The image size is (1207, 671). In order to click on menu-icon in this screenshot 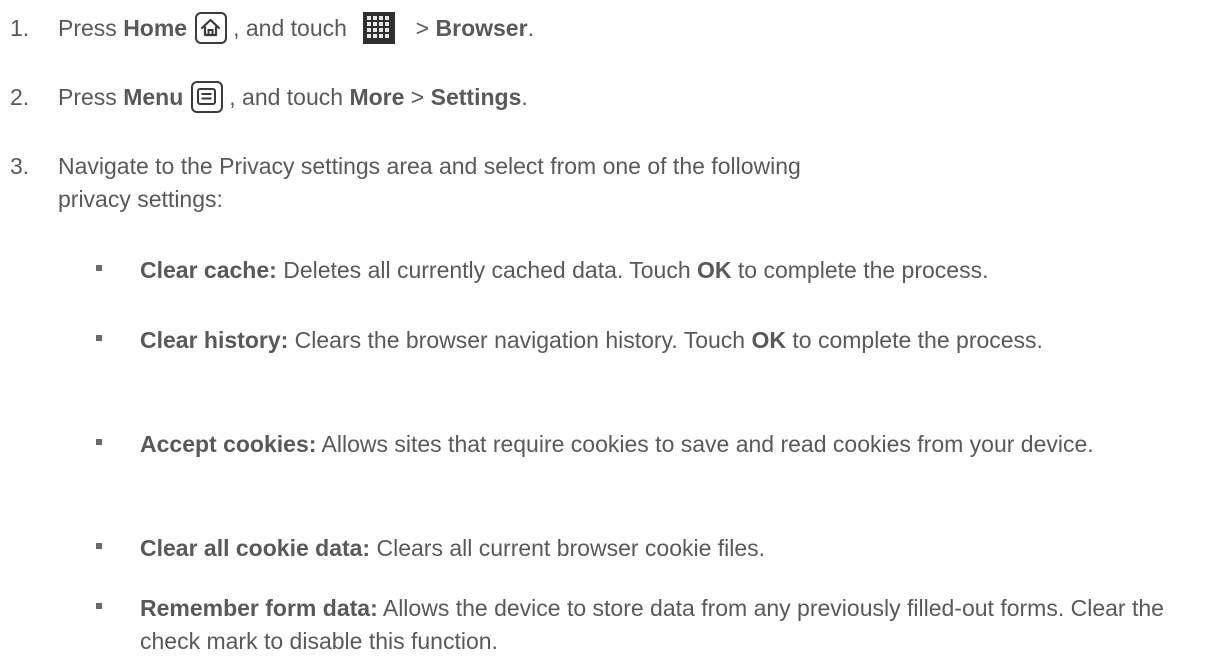, I will do `click(207, 97)`.